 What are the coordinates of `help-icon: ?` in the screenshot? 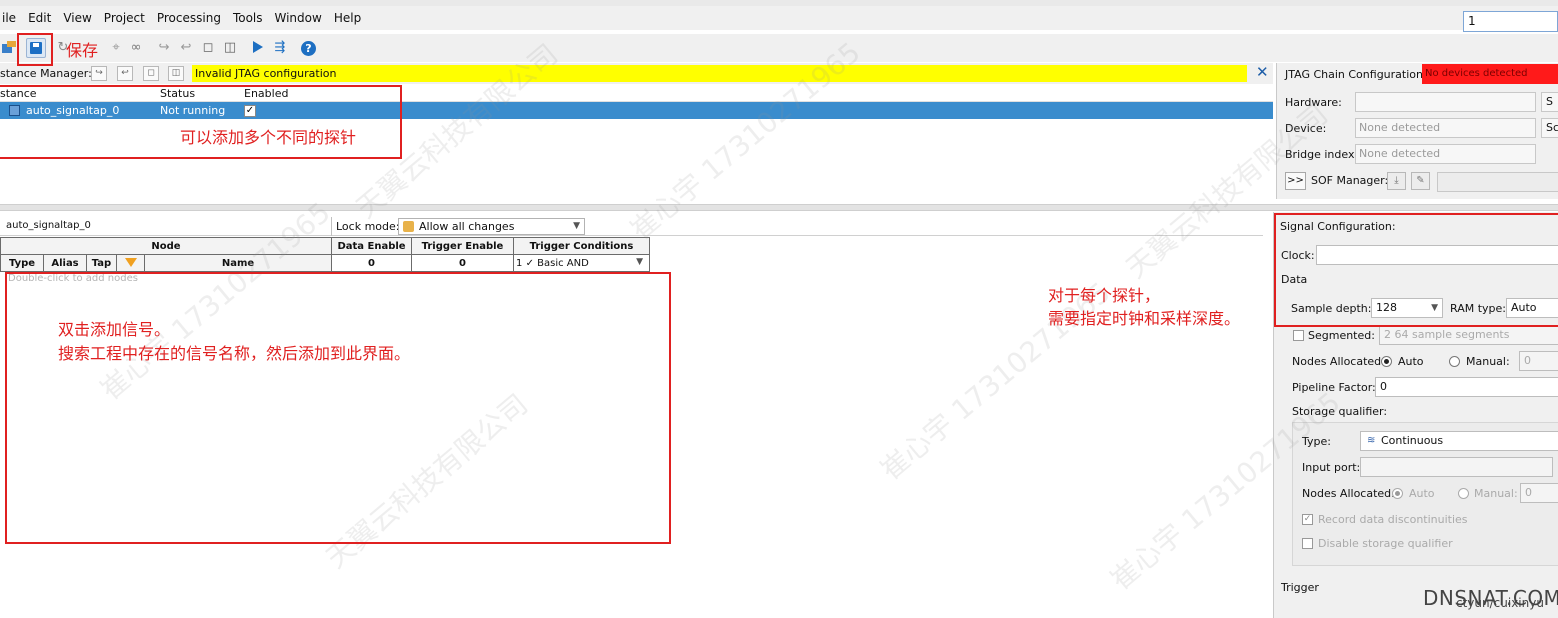 It's located at (308, 48).